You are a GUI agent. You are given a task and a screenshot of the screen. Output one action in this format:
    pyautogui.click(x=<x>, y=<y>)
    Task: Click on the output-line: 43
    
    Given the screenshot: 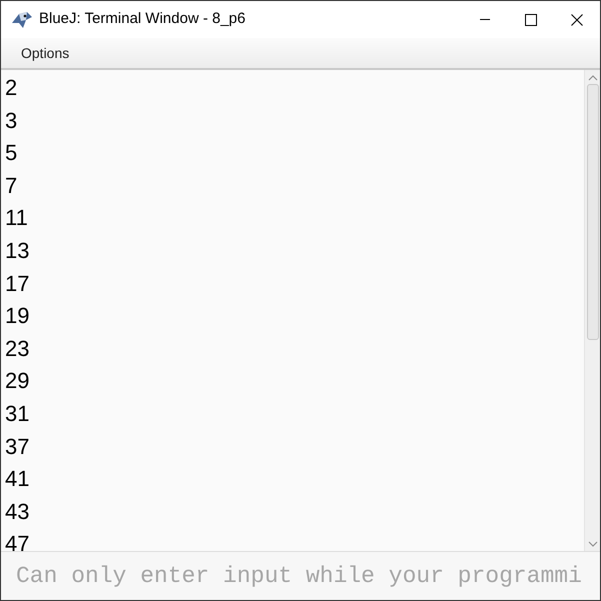 What is the action you would take?
    pyautogui.click(x=17, y=511)
    